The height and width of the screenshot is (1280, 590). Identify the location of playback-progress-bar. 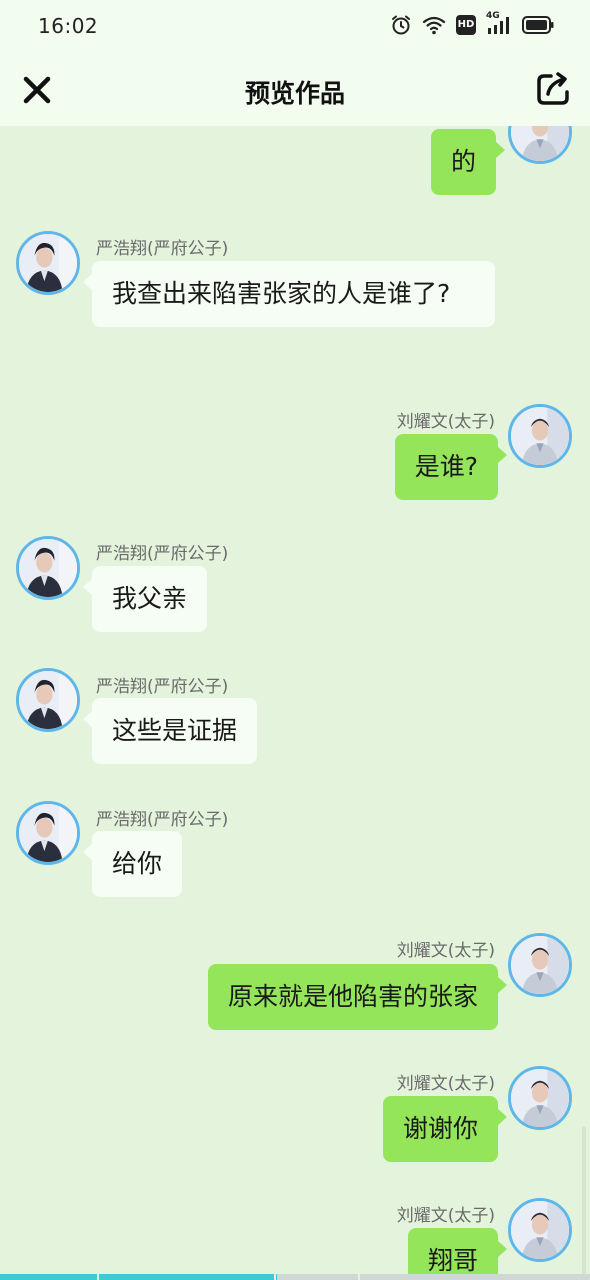
(295, 1277).